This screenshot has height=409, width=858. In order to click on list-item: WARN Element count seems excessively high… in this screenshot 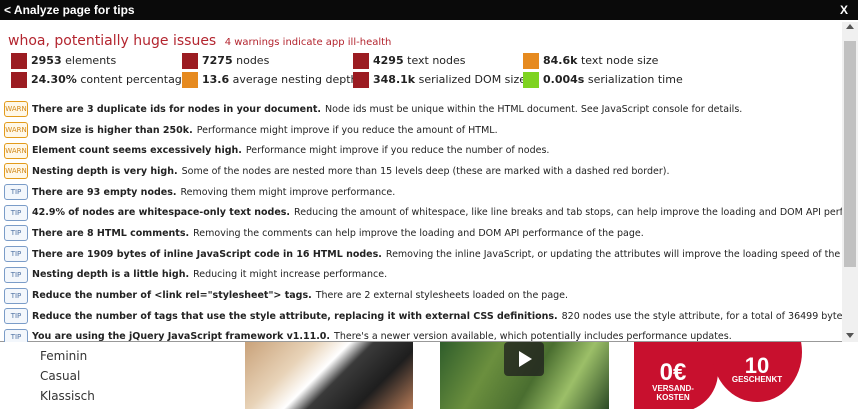, I will do `click(423, 150)`.